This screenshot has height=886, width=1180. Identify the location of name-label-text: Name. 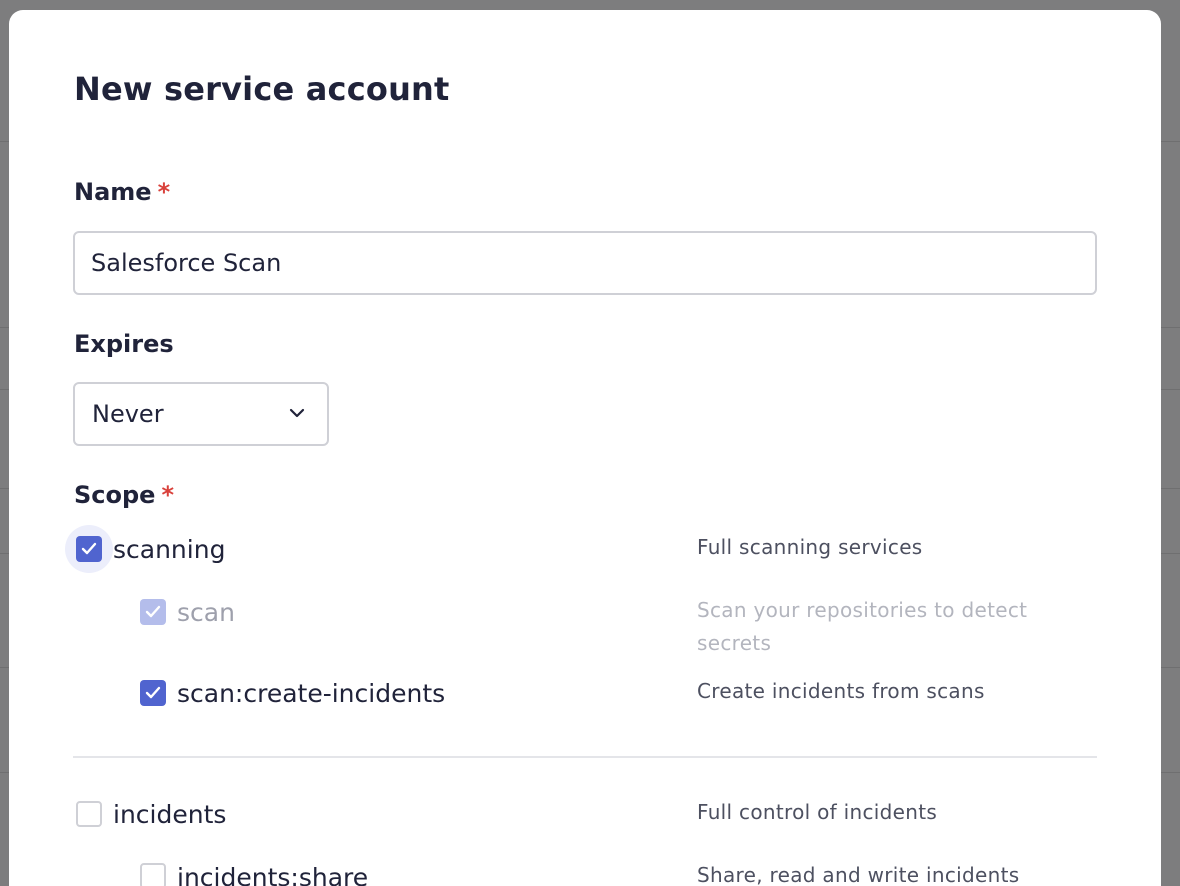
(113, 192).